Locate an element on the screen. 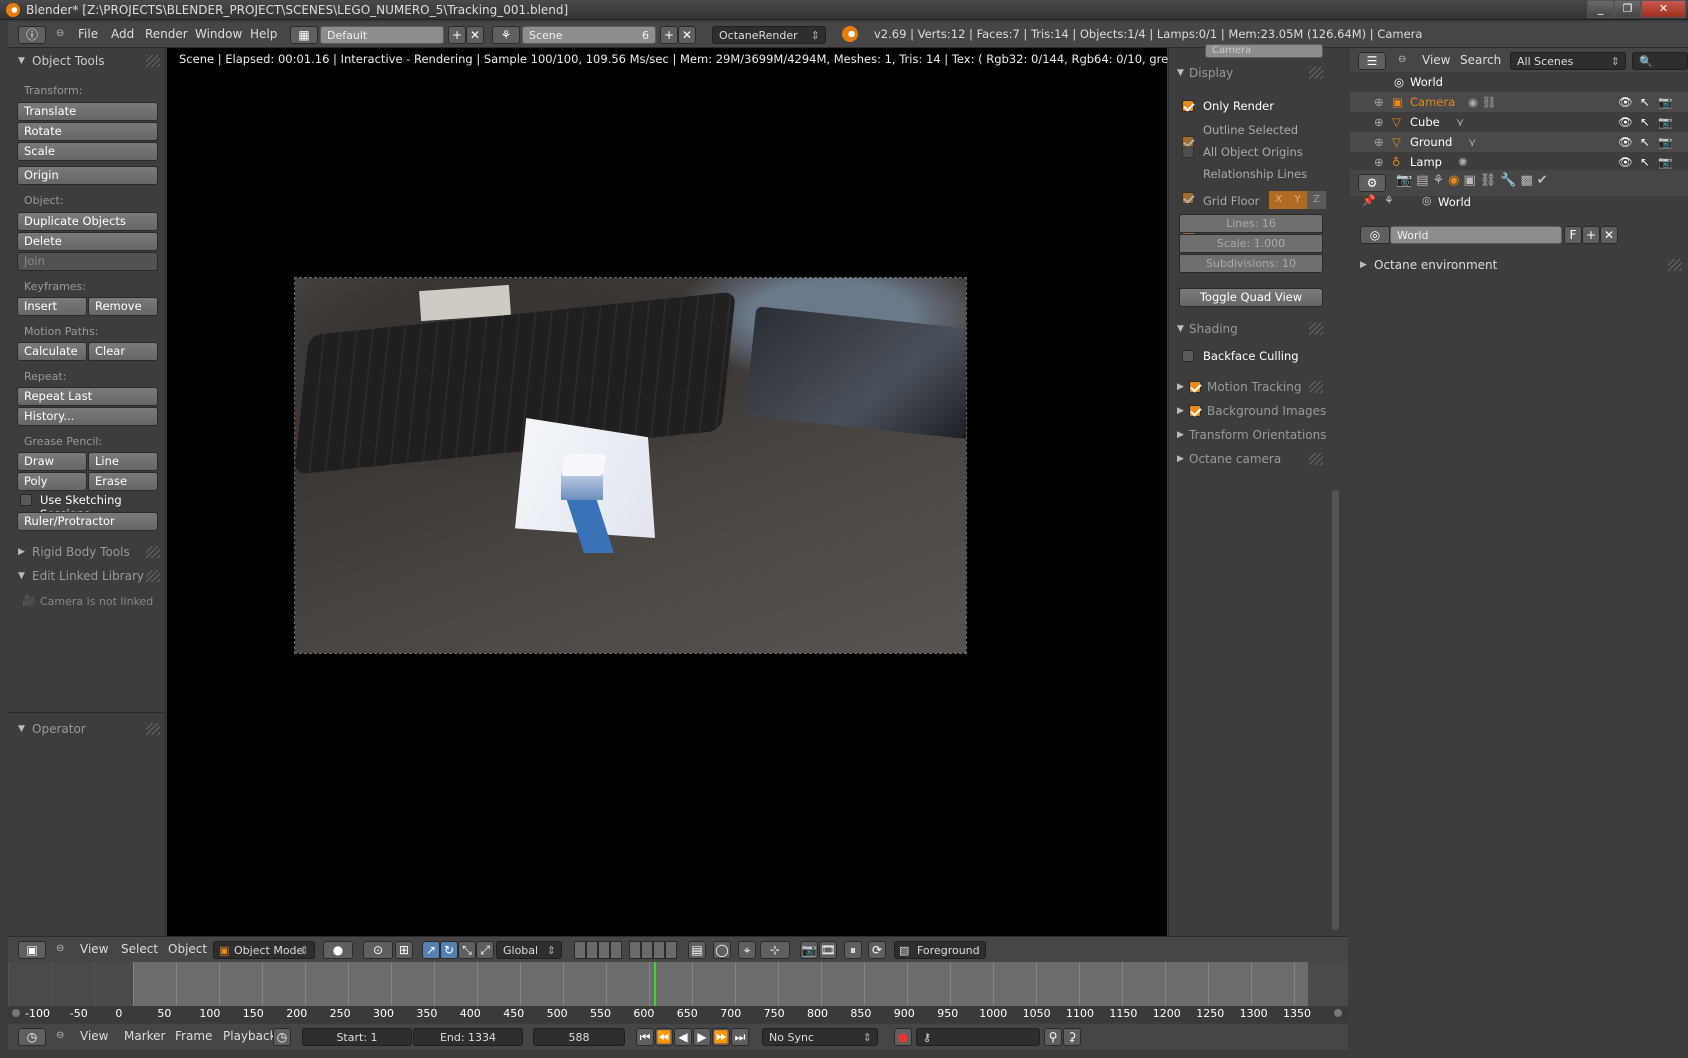  menu-file: File is located at coordinates (88, 34).